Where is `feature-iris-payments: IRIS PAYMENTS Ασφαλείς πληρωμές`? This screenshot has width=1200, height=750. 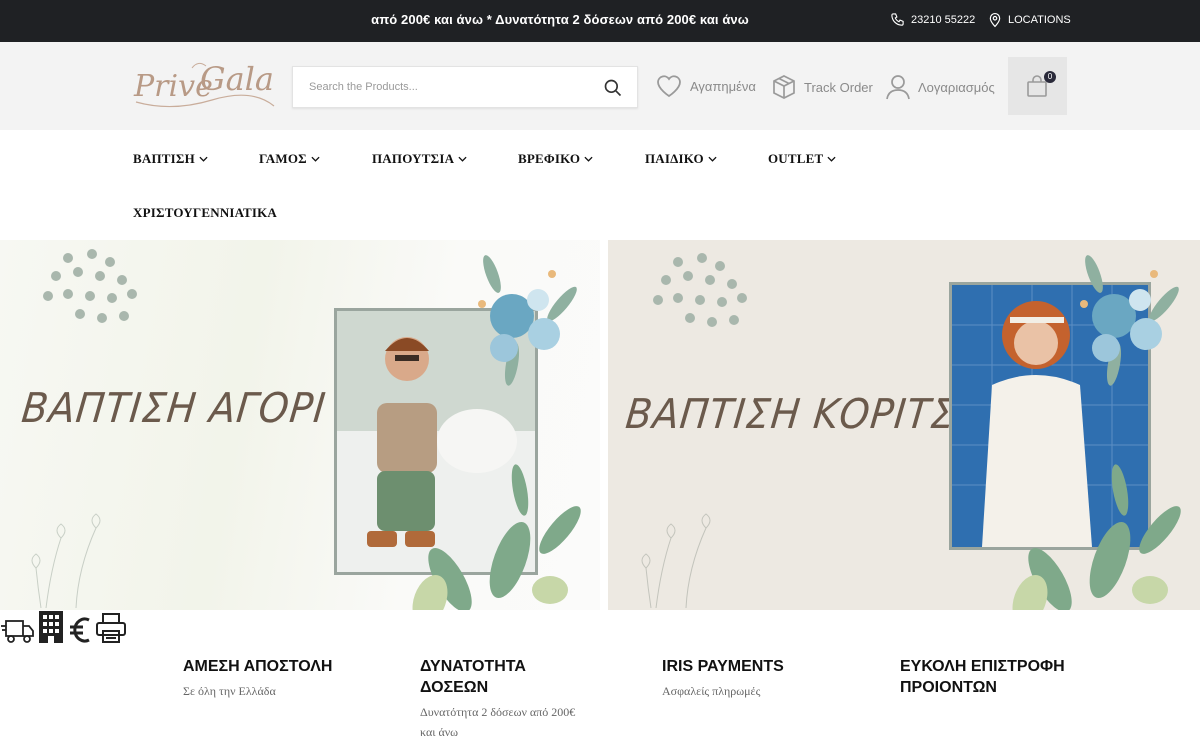 feature-iris-payments: IRIS PAYMENTS Ασφαλείς πληρωμές is located at coordinates (723, 678).